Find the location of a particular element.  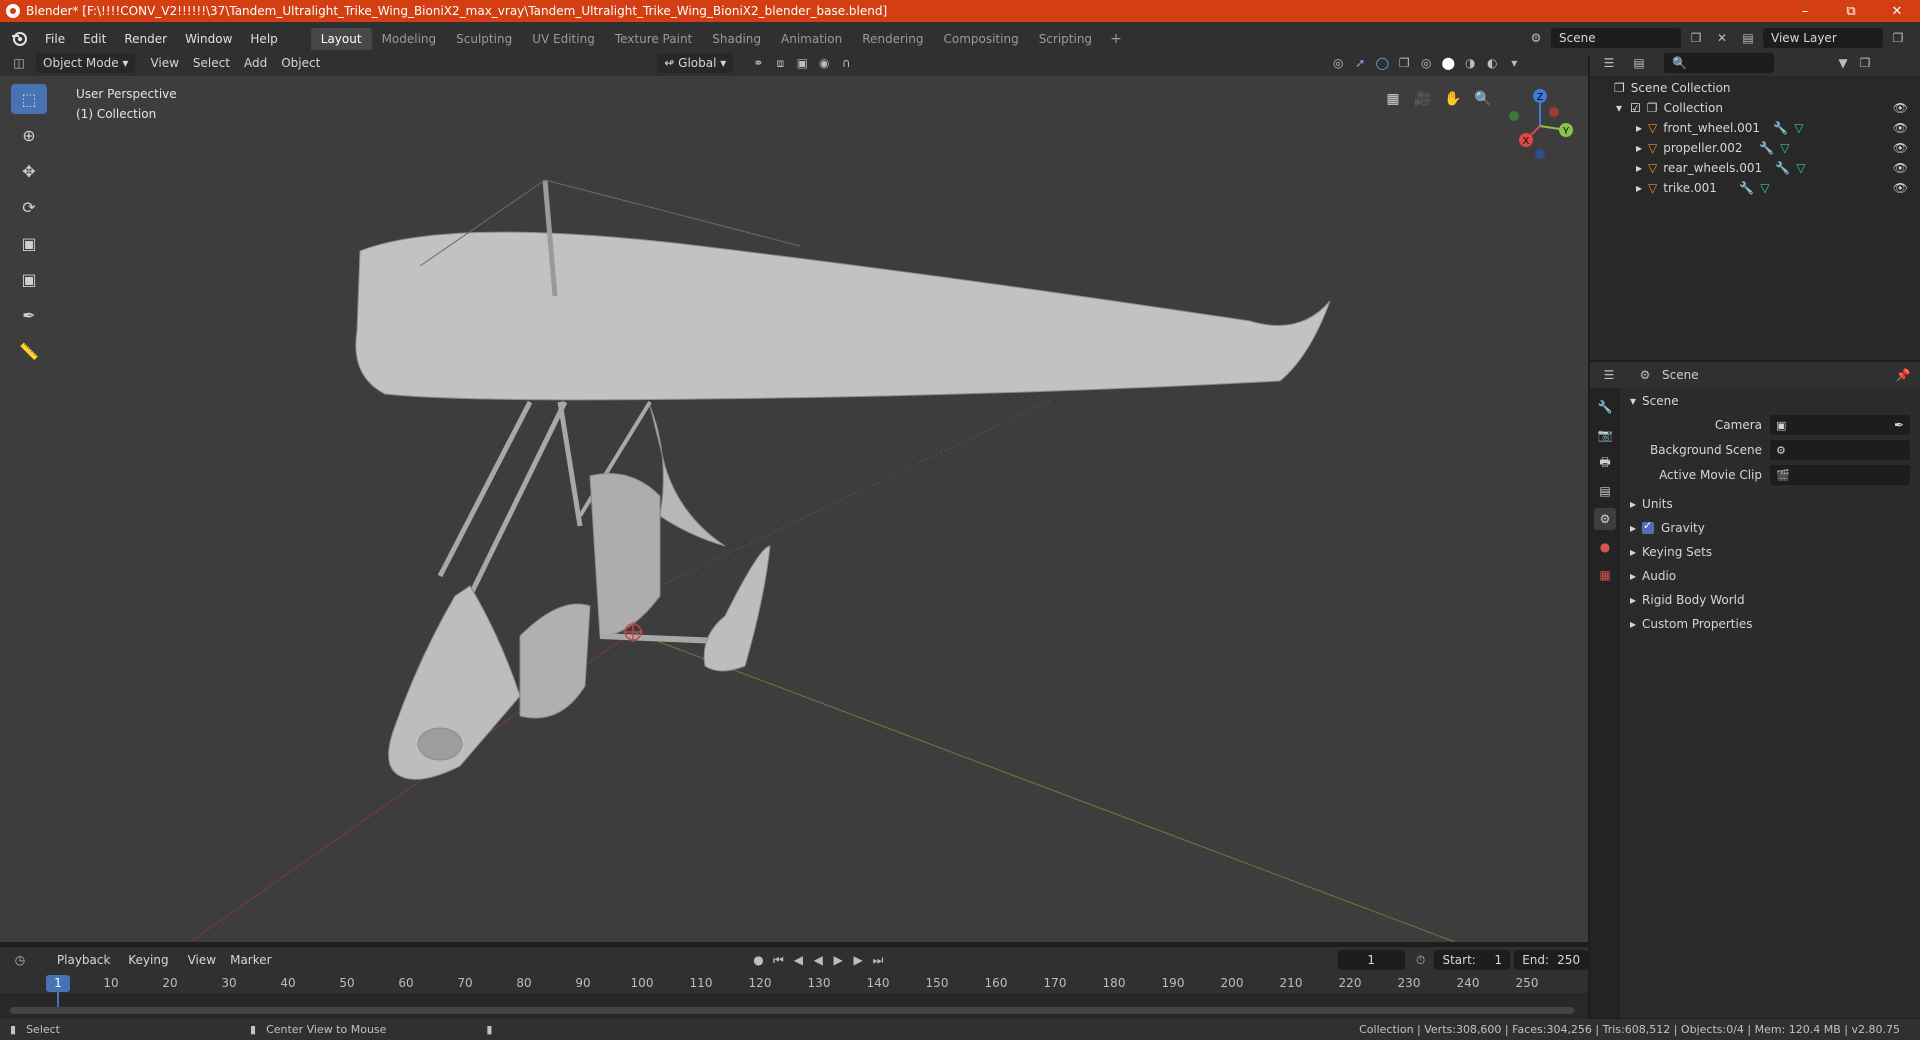

checkbox-icon: ☑ is located at coordinates (1635, 108).